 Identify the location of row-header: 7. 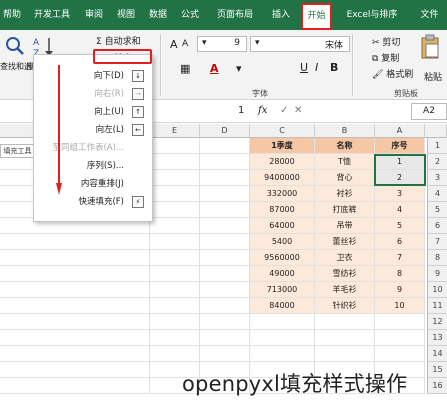
(437, 242).